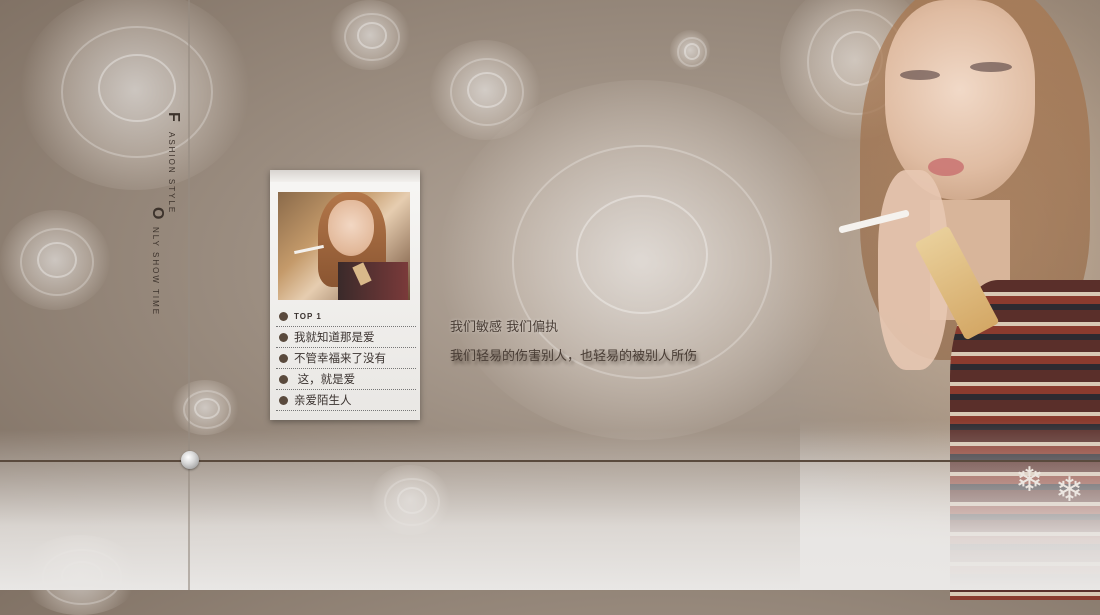 The image size is (1100, 615). What do you see at coordinates (190, 460) in the screenshot?
I see `divider-knob` at bounding box center [190, 460].